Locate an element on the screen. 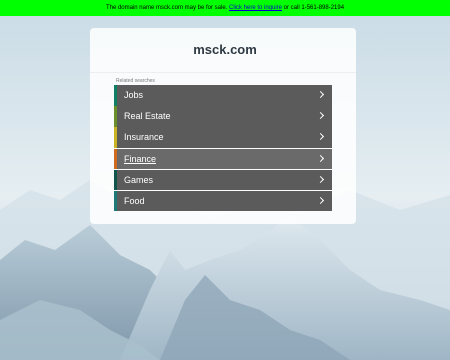 This screenshot has width=450, height=360. divider is located at coordinates (223, 72).